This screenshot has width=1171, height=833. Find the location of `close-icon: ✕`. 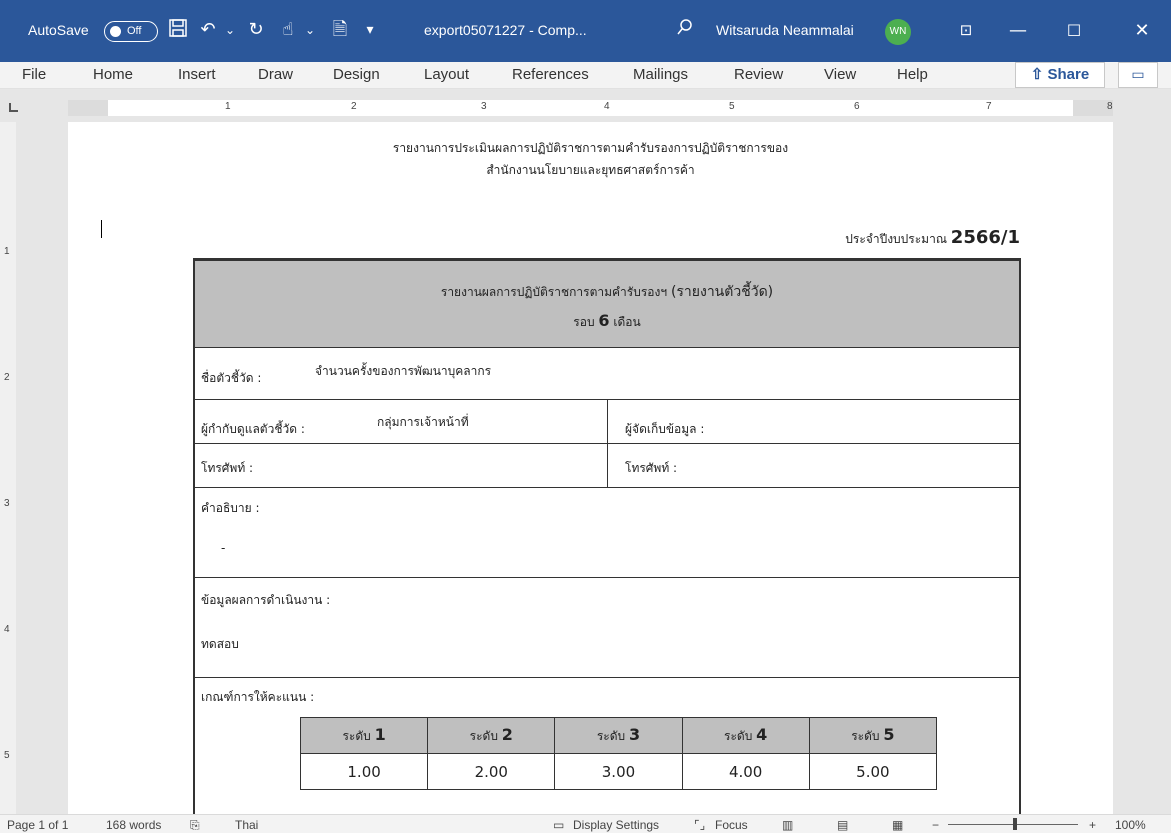

close-icon: ✕ is located at coordinates (1142, 31).